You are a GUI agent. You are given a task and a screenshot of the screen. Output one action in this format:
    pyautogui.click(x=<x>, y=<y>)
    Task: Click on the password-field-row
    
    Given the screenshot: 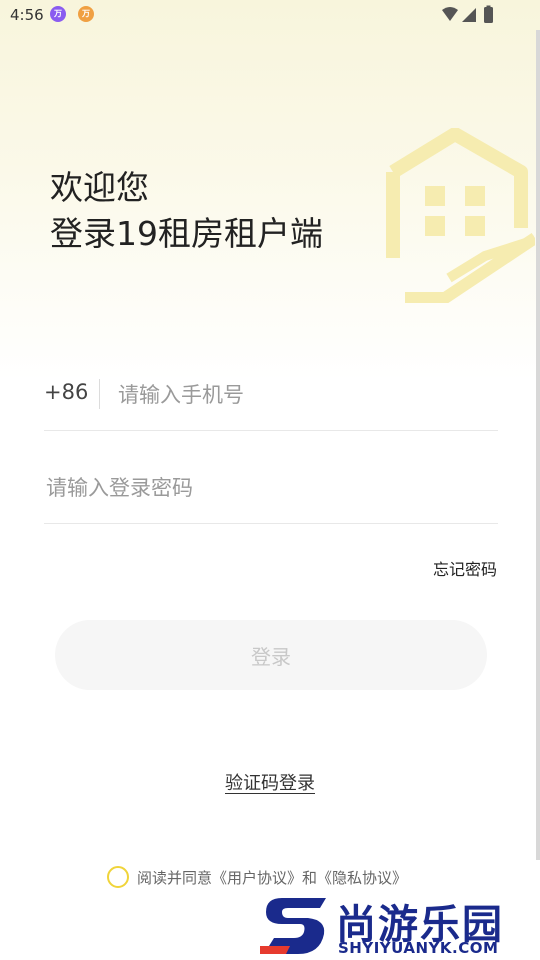 What is the action you would take?
    pyautogui.click(x=271, y=490)
    